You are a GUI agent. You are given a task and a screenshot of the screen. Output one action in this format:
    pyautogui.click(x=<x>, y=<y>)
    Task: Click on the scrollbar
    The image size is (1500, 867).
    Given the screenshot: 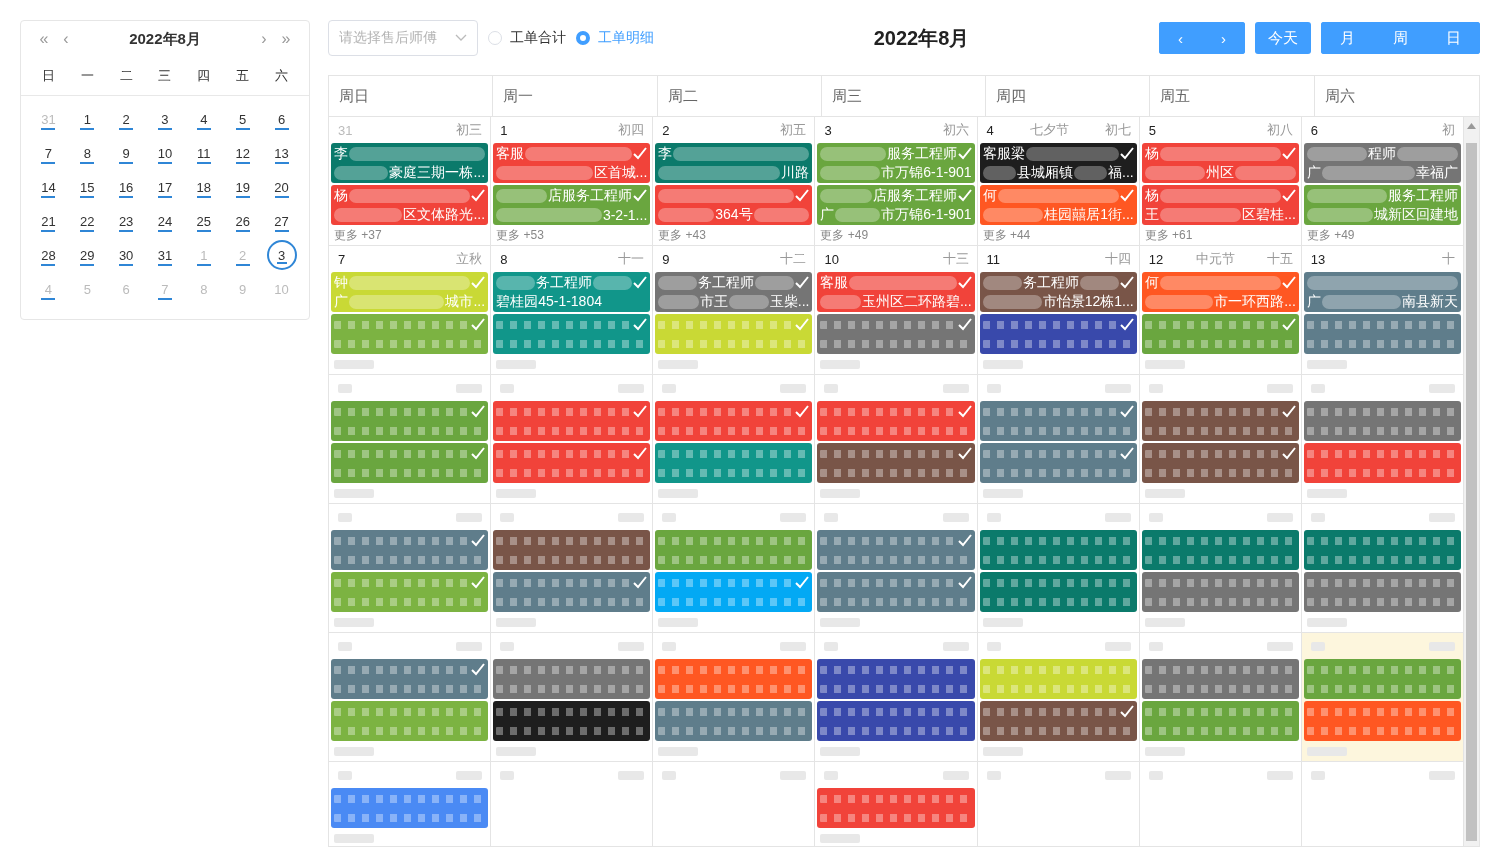 What is the action you would take?
    pyautogui.click(x=1471, y=481)
    